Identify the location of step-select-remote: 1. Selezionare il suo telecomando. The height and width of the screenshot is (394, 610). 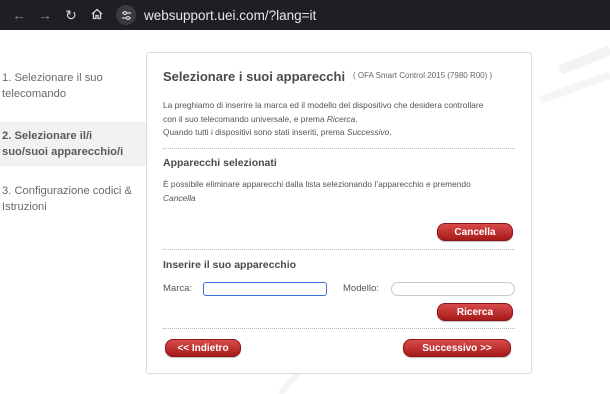
(70, 86).